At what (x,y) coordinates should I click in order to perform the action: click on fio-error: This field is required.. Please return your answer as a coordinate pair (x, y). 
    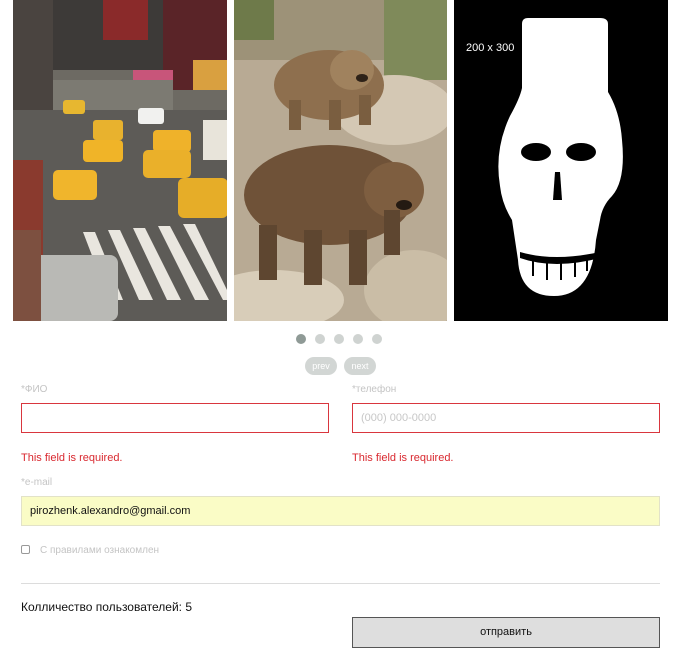
    Looking at the image, I should click on (72, 458).